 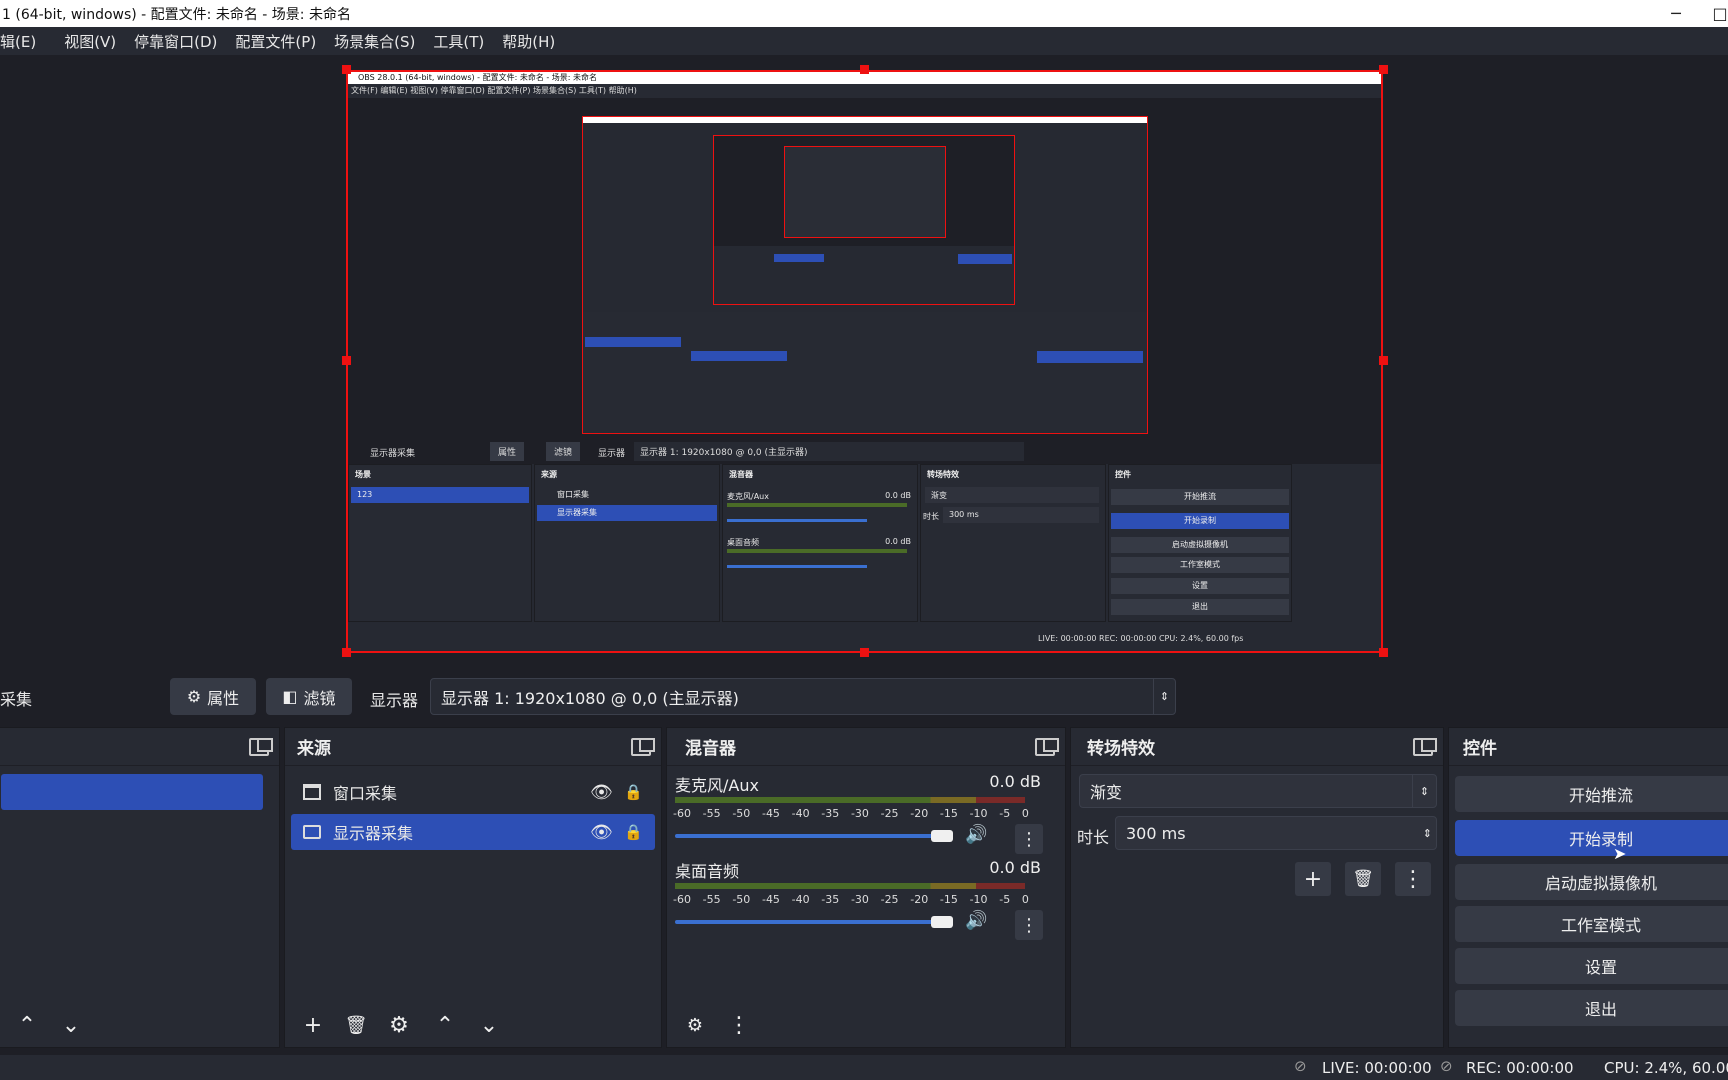 I want to click on resize-handle-ml, so click(x=346, y=360).